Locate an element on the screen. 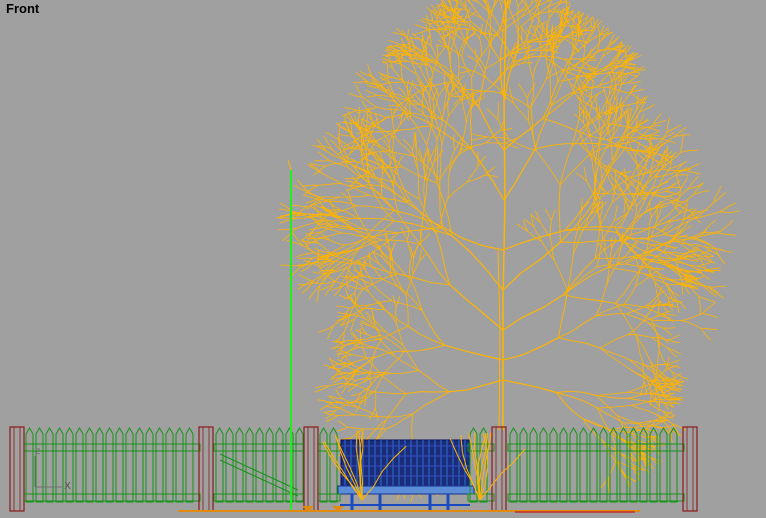 The image size is (766, 518). bench-wireframe is located at coordinates (406, 475).